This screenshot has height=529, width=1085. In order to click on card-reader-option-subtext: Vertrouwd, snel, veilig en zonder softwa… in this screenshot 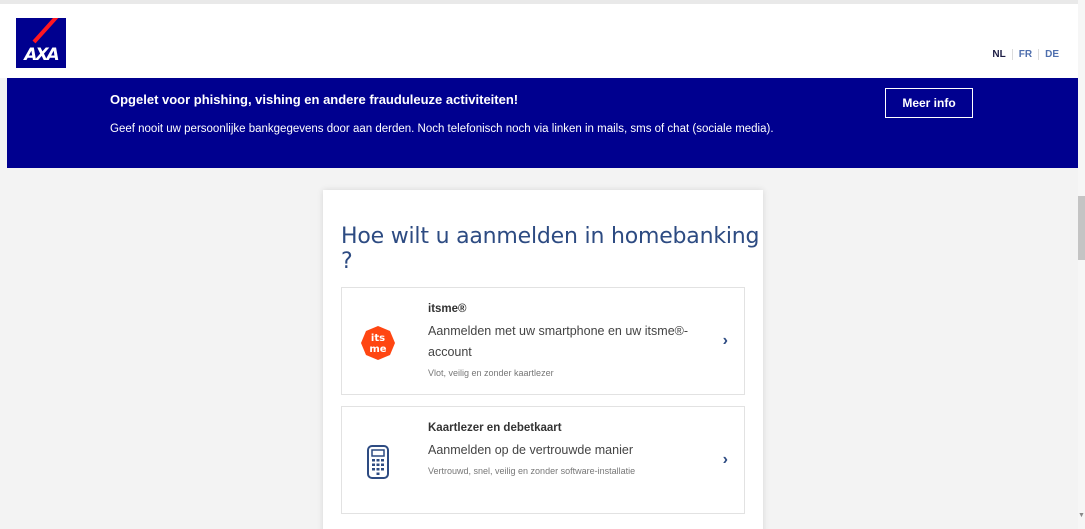, I will do `click(532, 471)`.